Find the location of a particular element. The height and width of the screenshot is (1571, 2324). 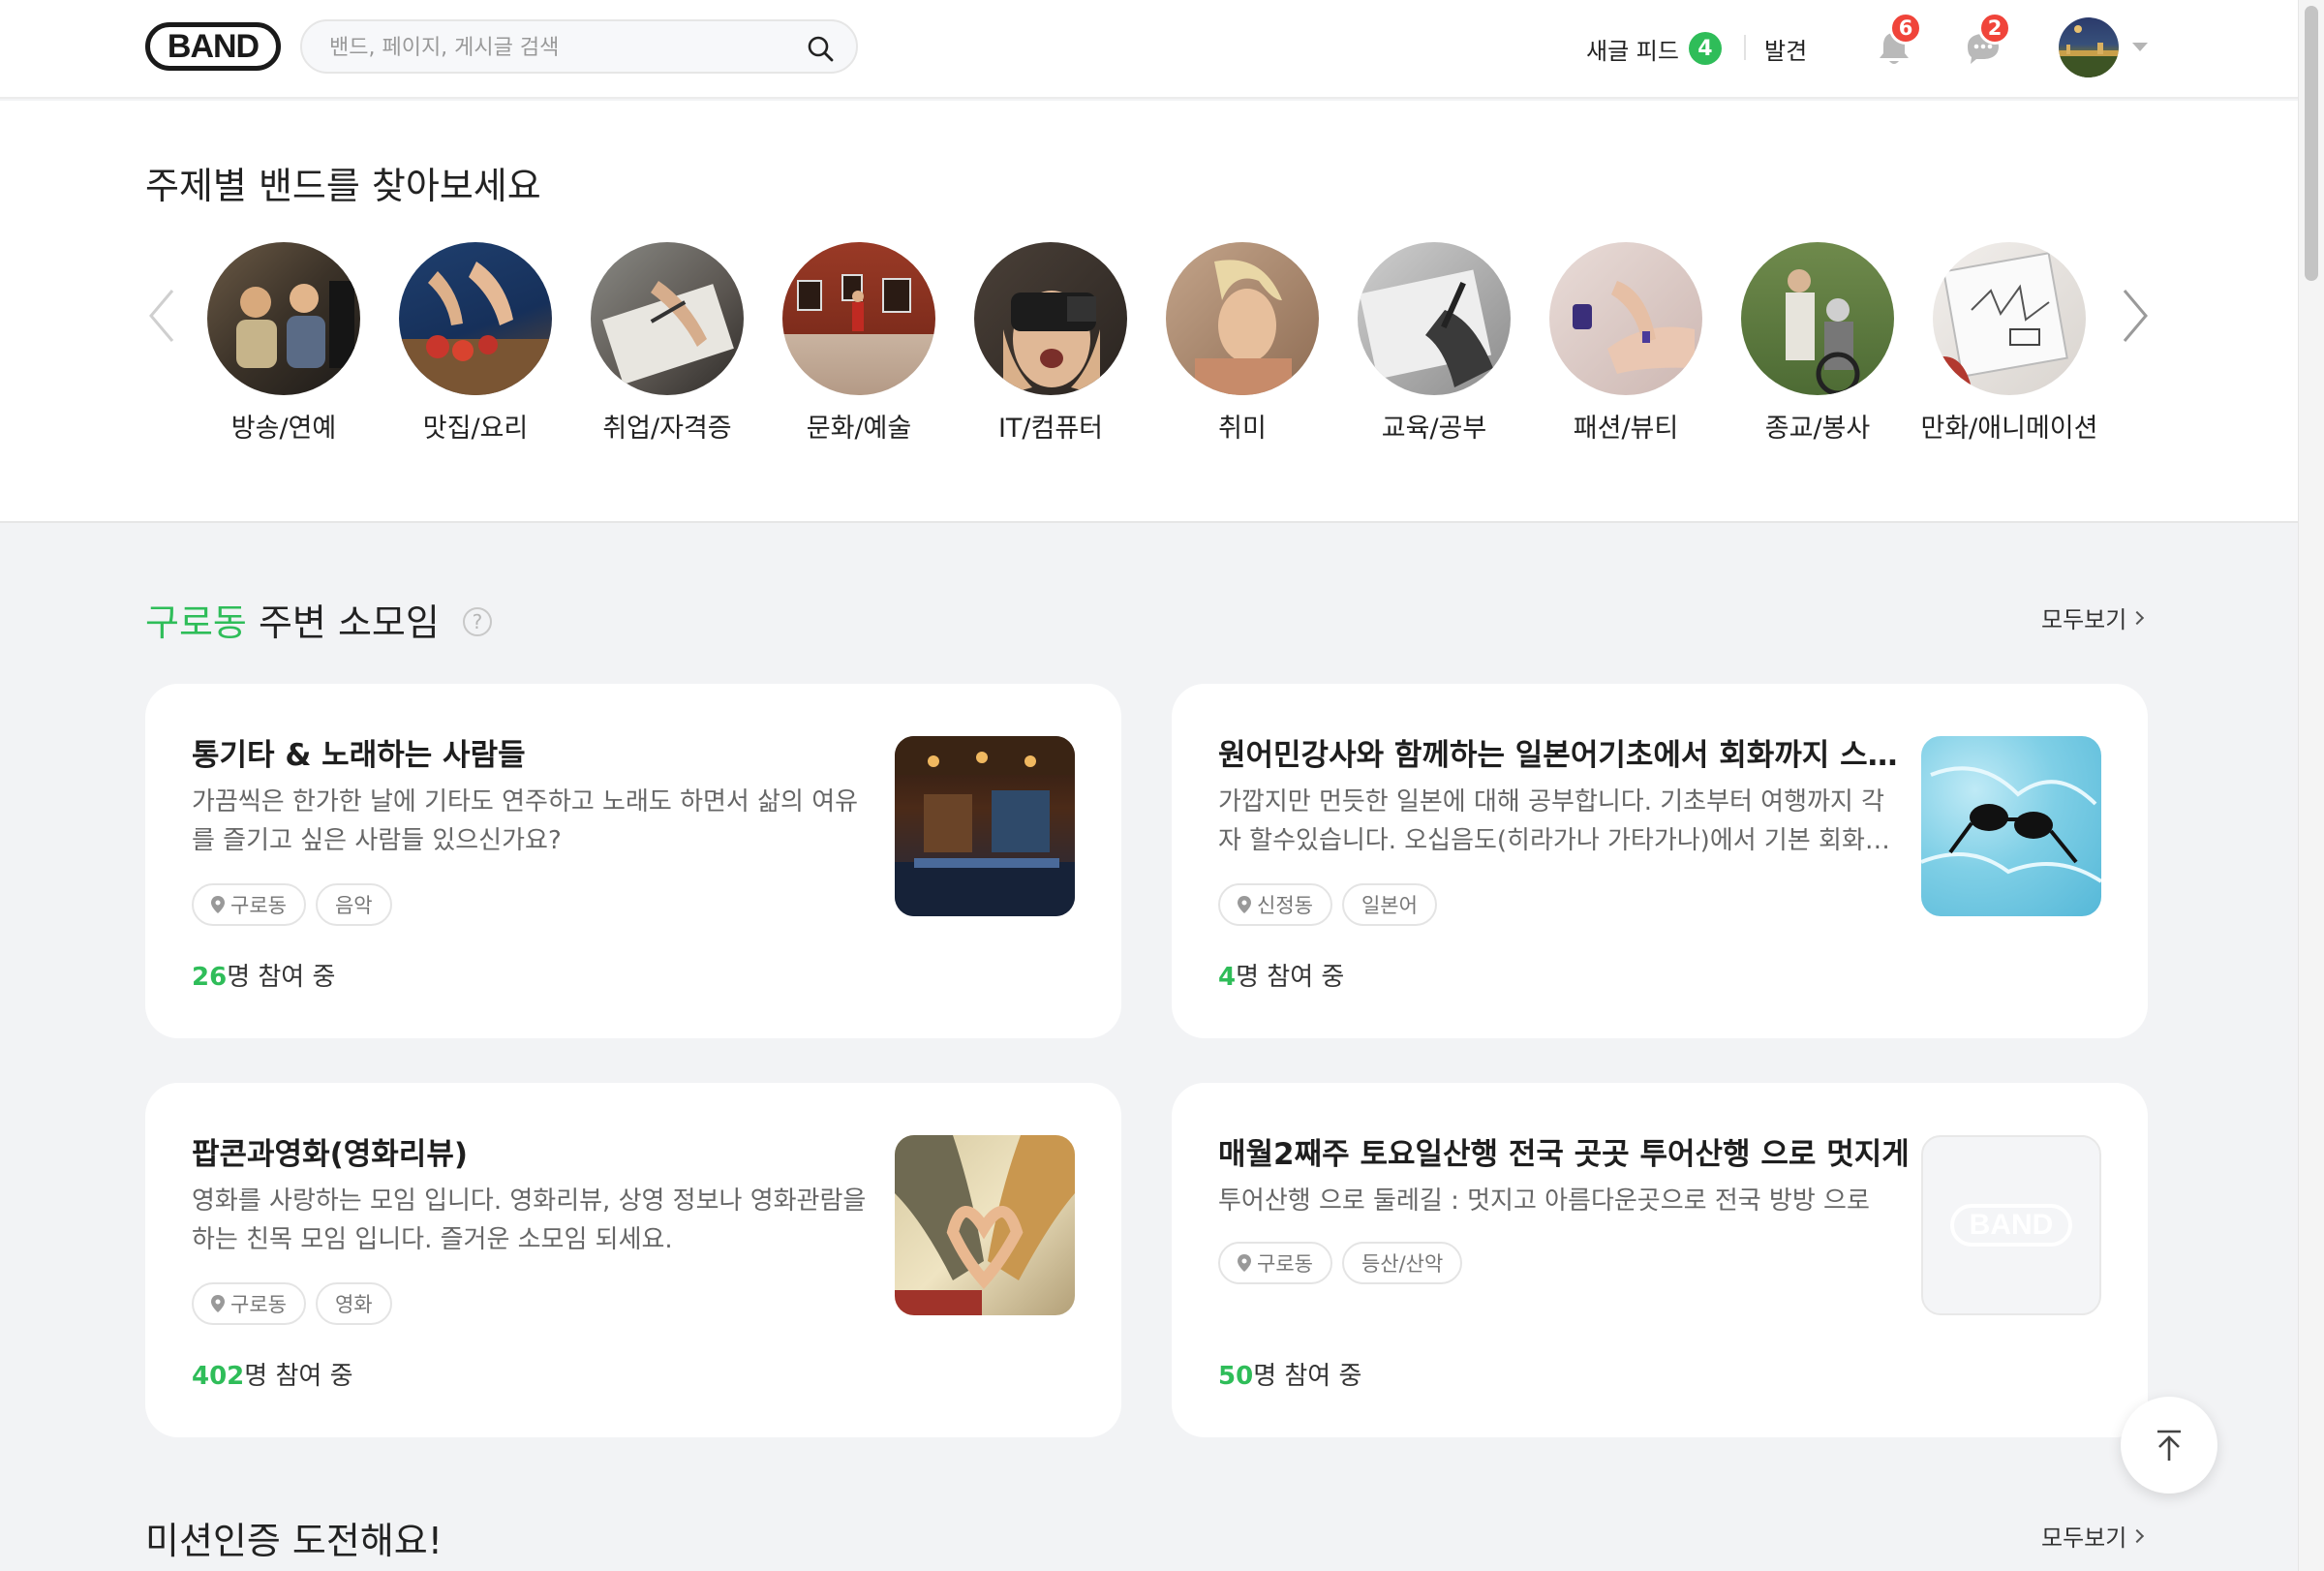

member-count-number: 4 is located at coordinates (1227, 977).